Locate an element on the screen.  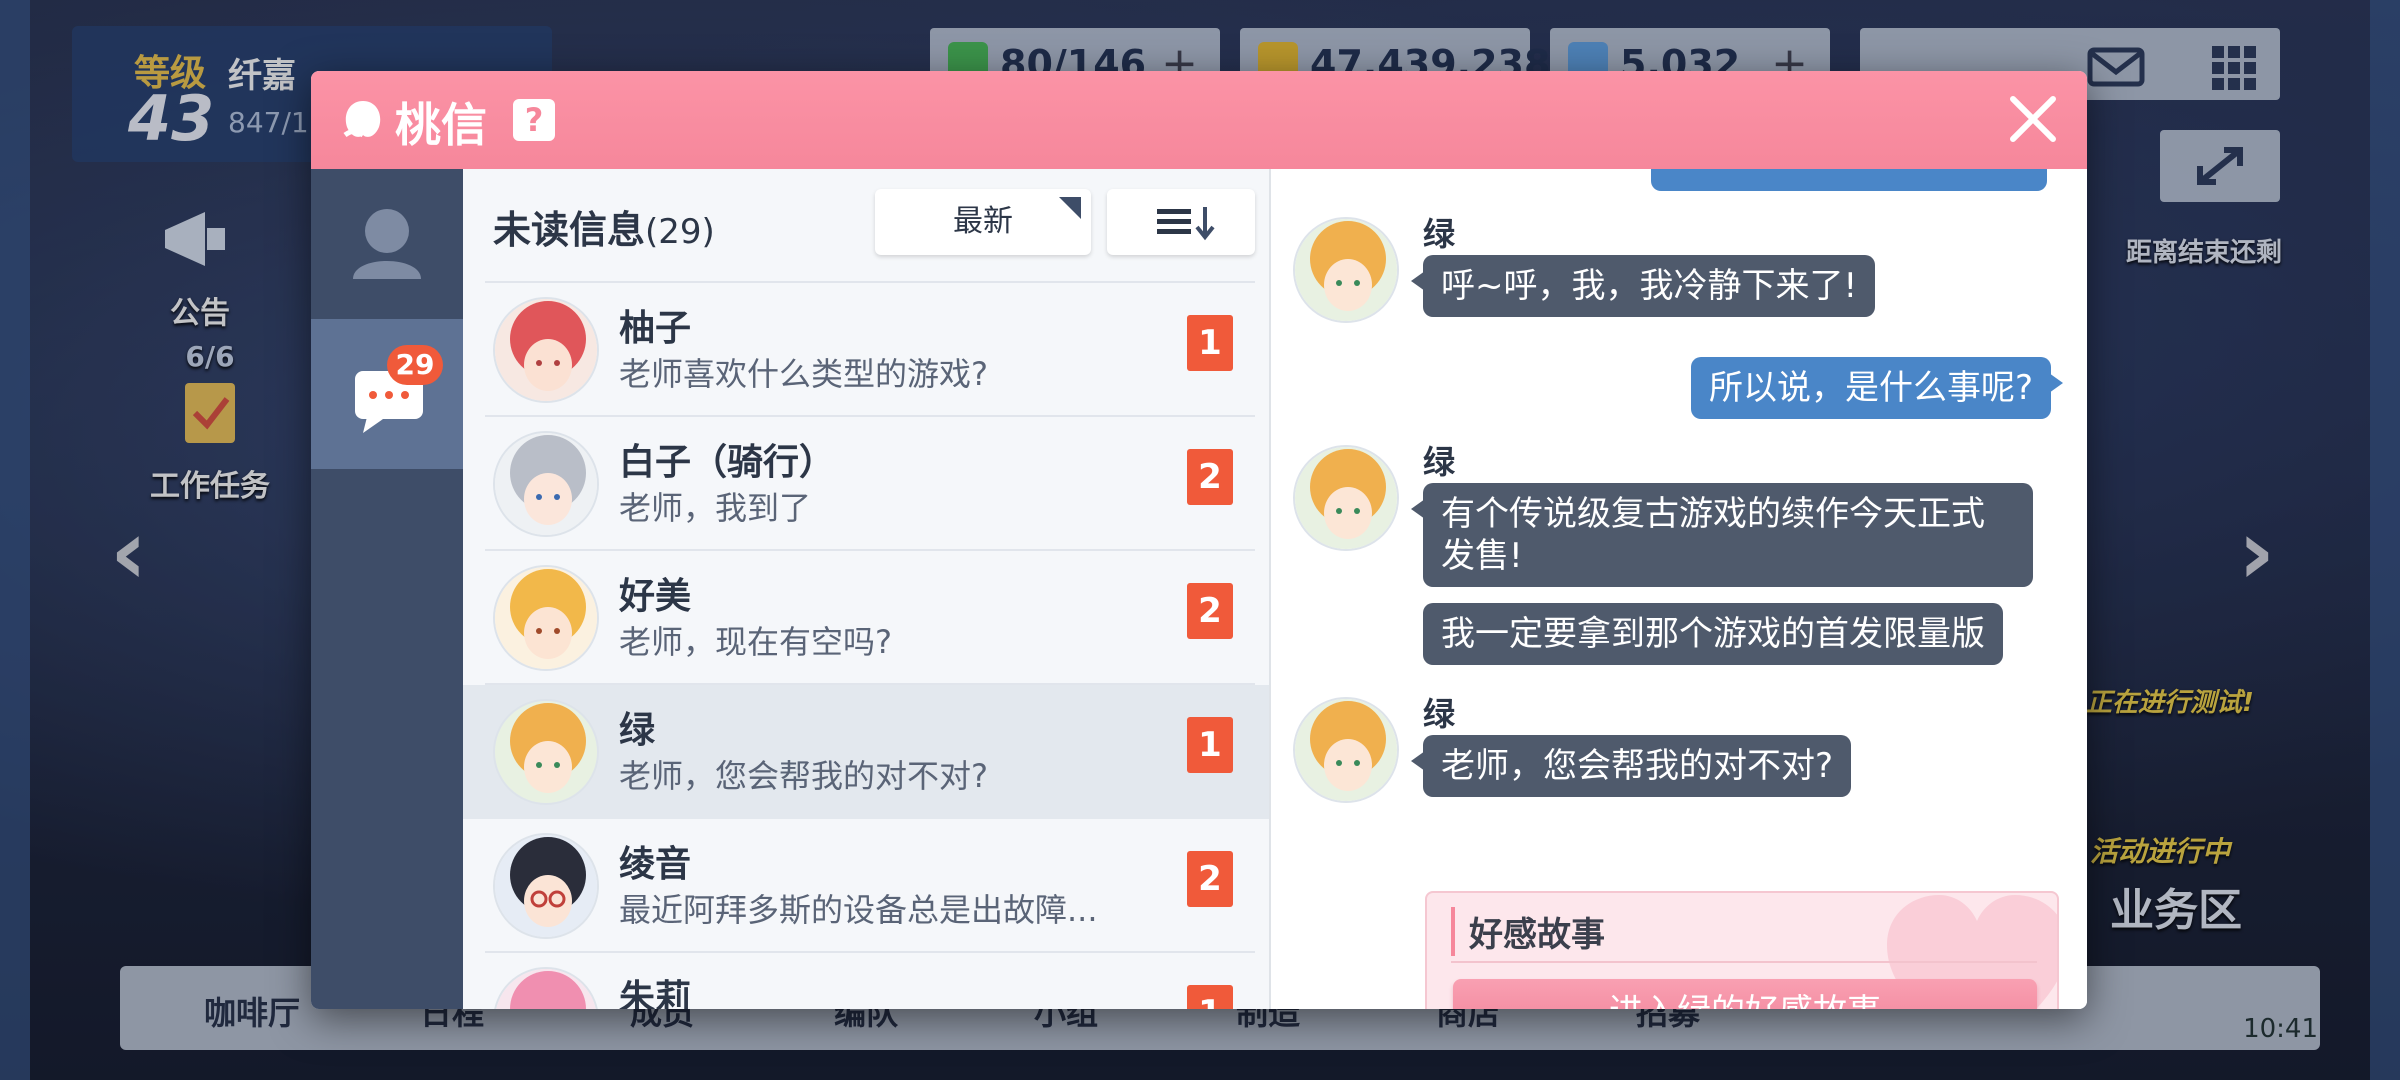
list-item: 好美 老师，现在有空吗? 2 is located at coordinates (866, 618).